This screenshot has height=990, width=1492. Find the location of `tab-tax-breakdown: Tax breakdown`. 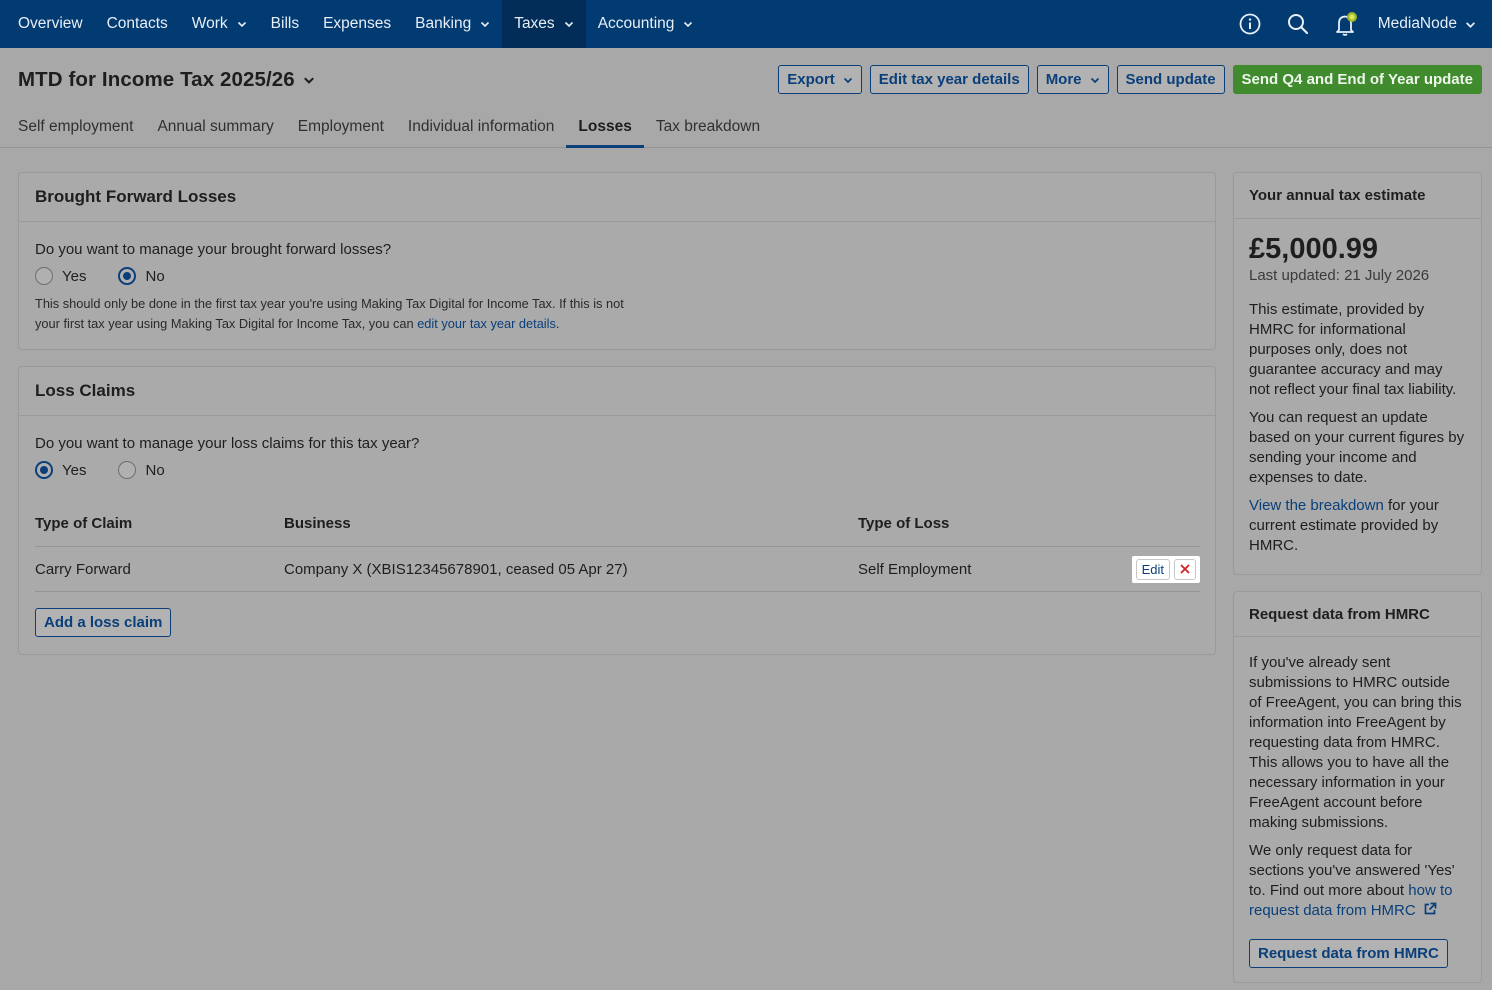

tab-tax-breakdown: Tax breakdown is located at coordinates (708, 131).